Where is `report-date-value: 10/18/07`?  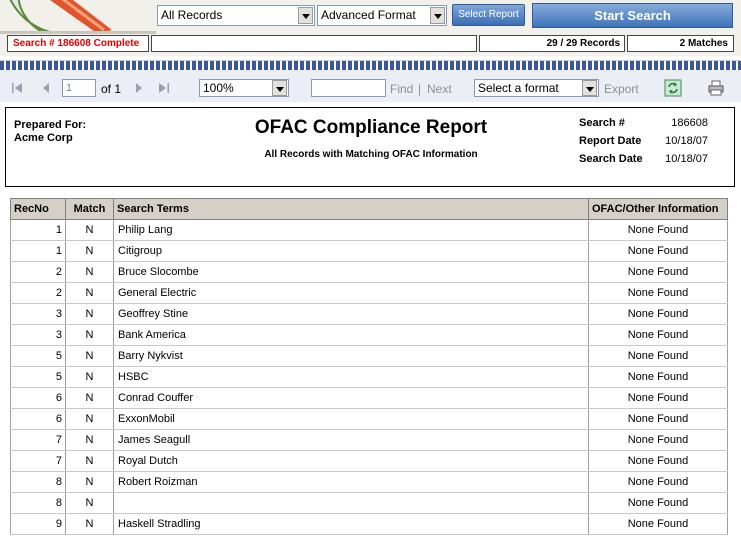 report-date-value: 10/18/07 is located at coordinates (686, 141).